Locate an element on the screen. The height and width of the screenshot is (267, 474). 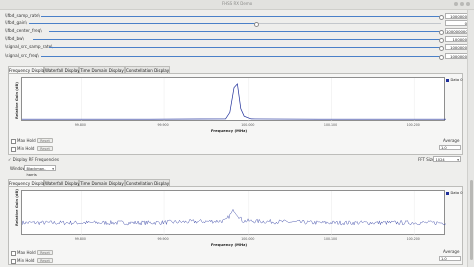
param-row: \ifbd_bw\ 100000 is located at coordinates (237, 39).